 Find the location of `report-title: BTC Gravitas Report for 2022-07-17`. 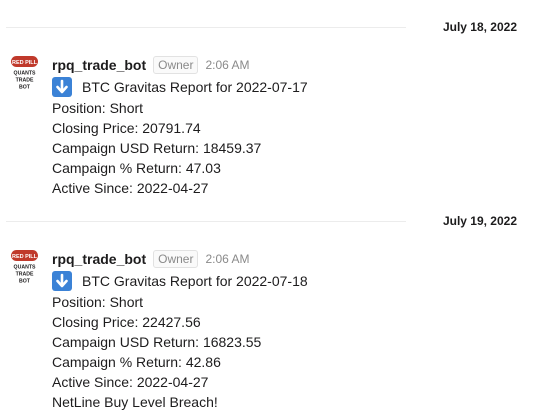

report-title: BTC Gravitas Report for 2022-07-17 is located at coordinates (195, 87).